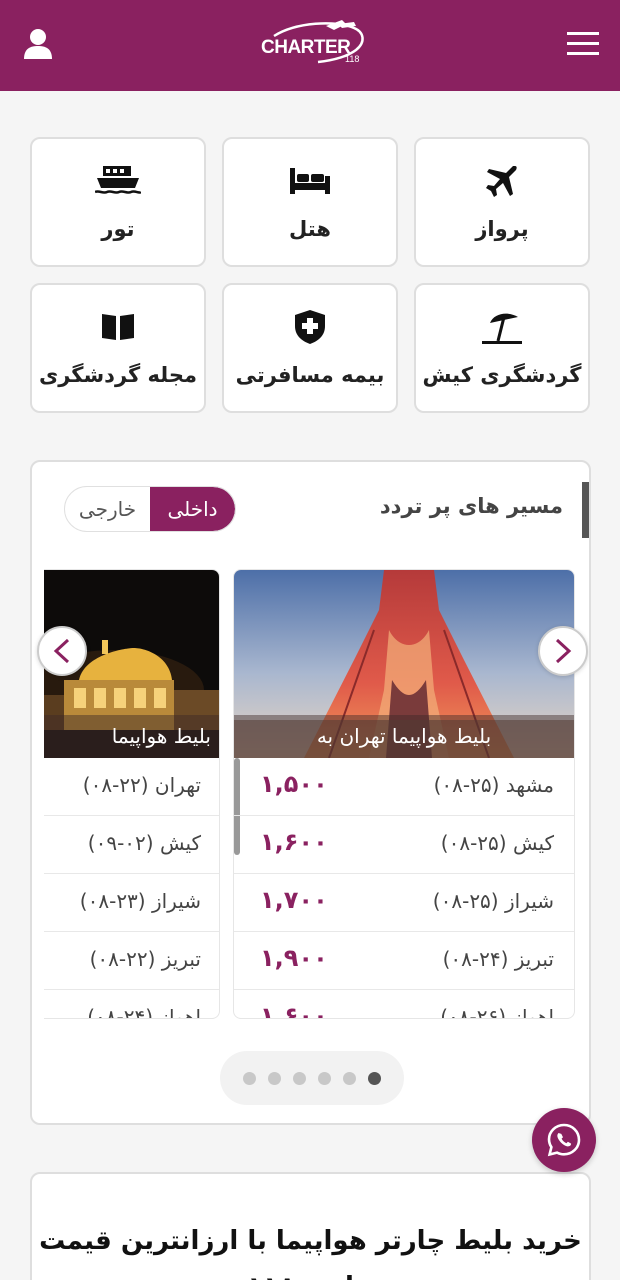 This screenshot has width=620, height=1280. What do you see at coordinates (498, 959) in the screenshot?
I see `route-city: تبریز (۲۴-۰۸)` at bounding box center [498, 959].